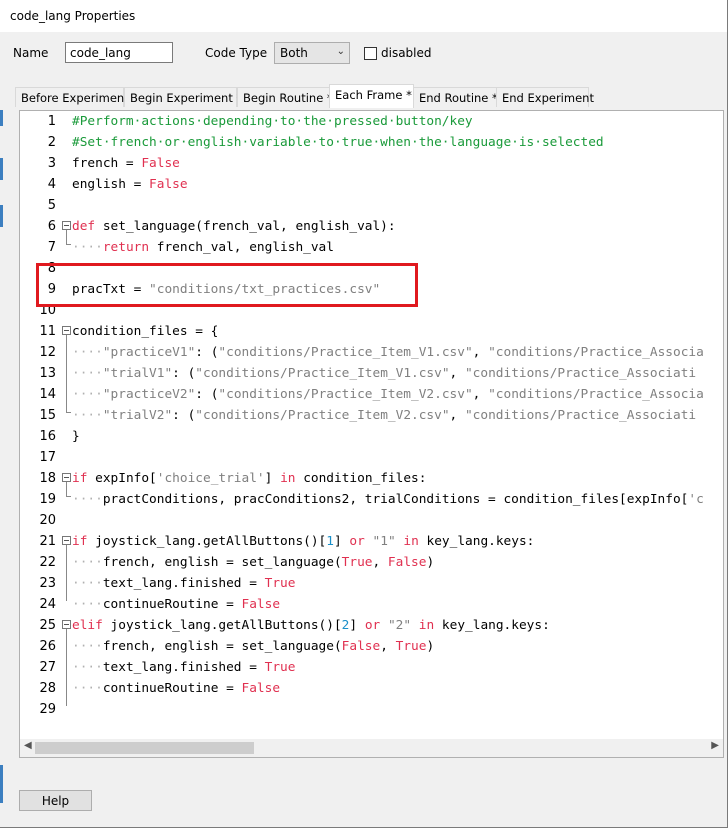 The image size is (728, 828). I want to click on line-number: 13, so click(47, 373).